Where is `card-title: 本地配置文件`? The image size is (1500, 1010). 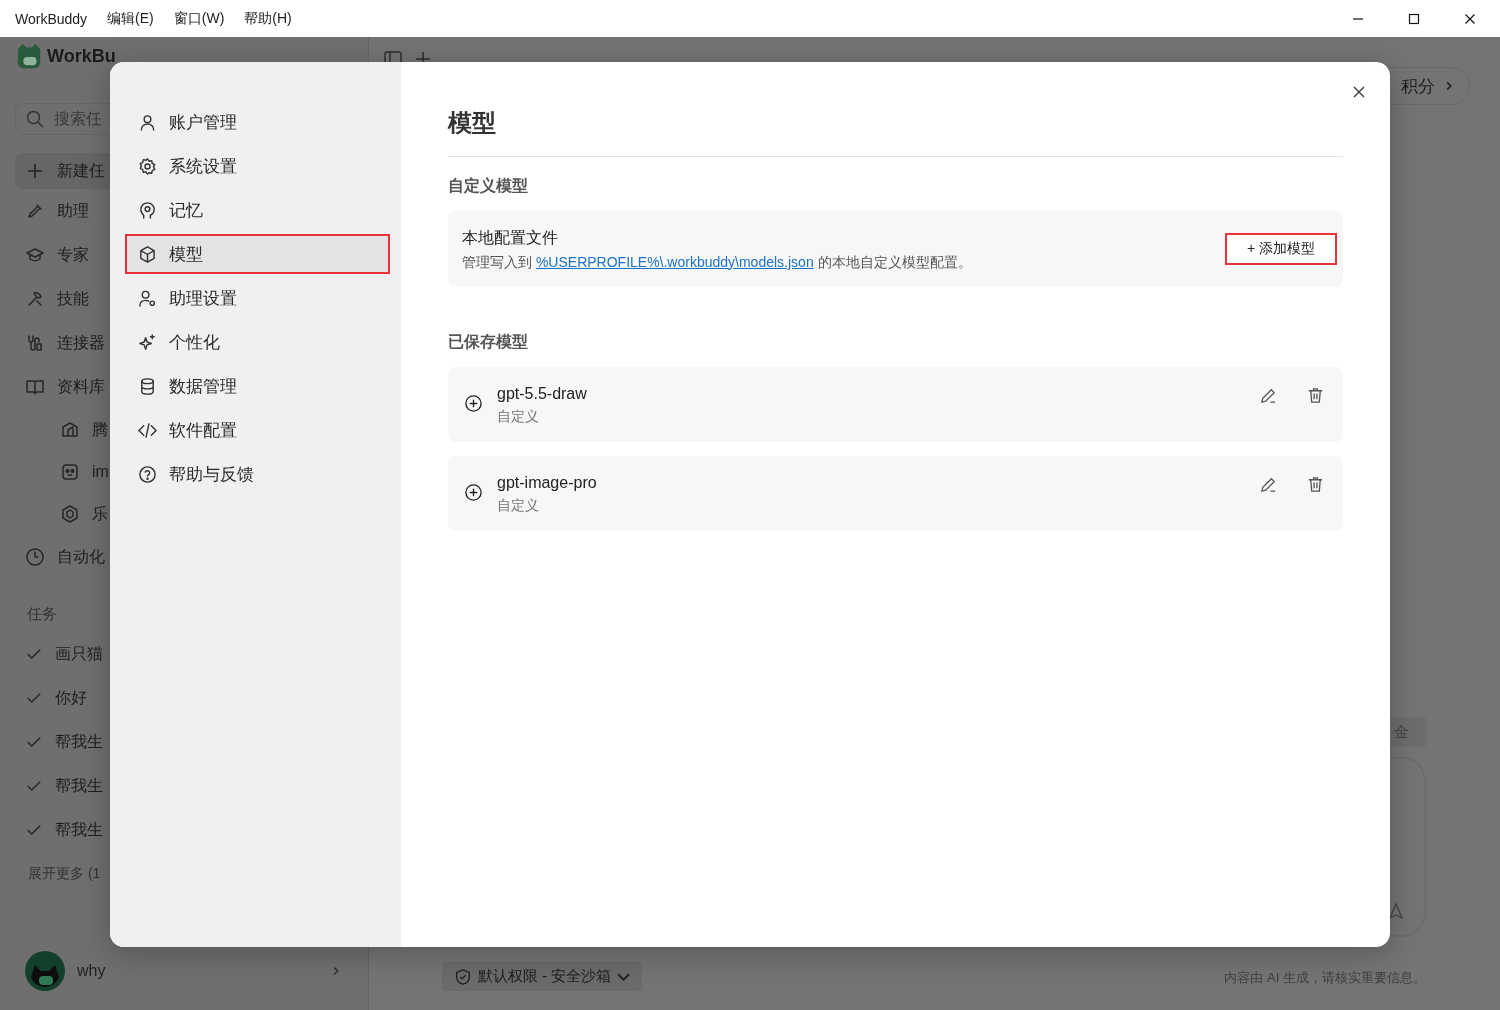
card-title: 本地配置文件 is located at coordinates (510, 237).